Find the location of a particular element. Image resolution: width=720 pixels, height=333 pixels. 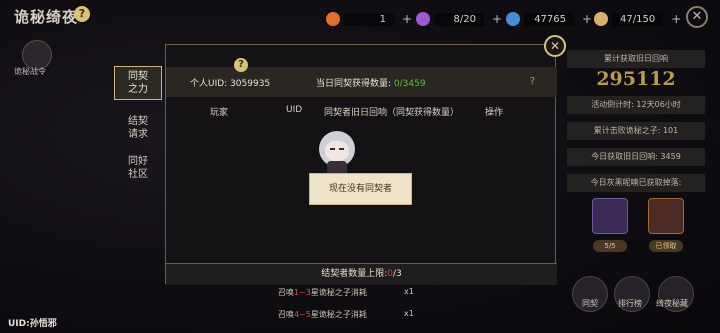

tab-community: 同好 社区 is located at coordinates (138, 169).